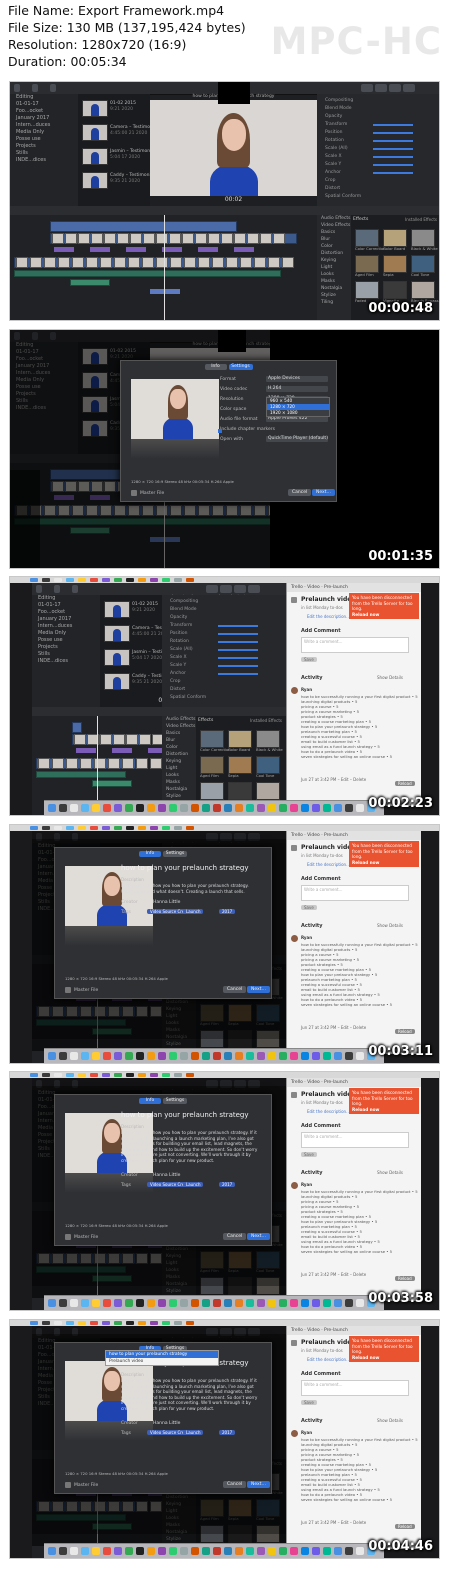 The height and width of the screenshot is (1588, 450). Describe the element at coordinates (405, 1278) in the screenshot. I see `reload-tag: Reload` at that location.